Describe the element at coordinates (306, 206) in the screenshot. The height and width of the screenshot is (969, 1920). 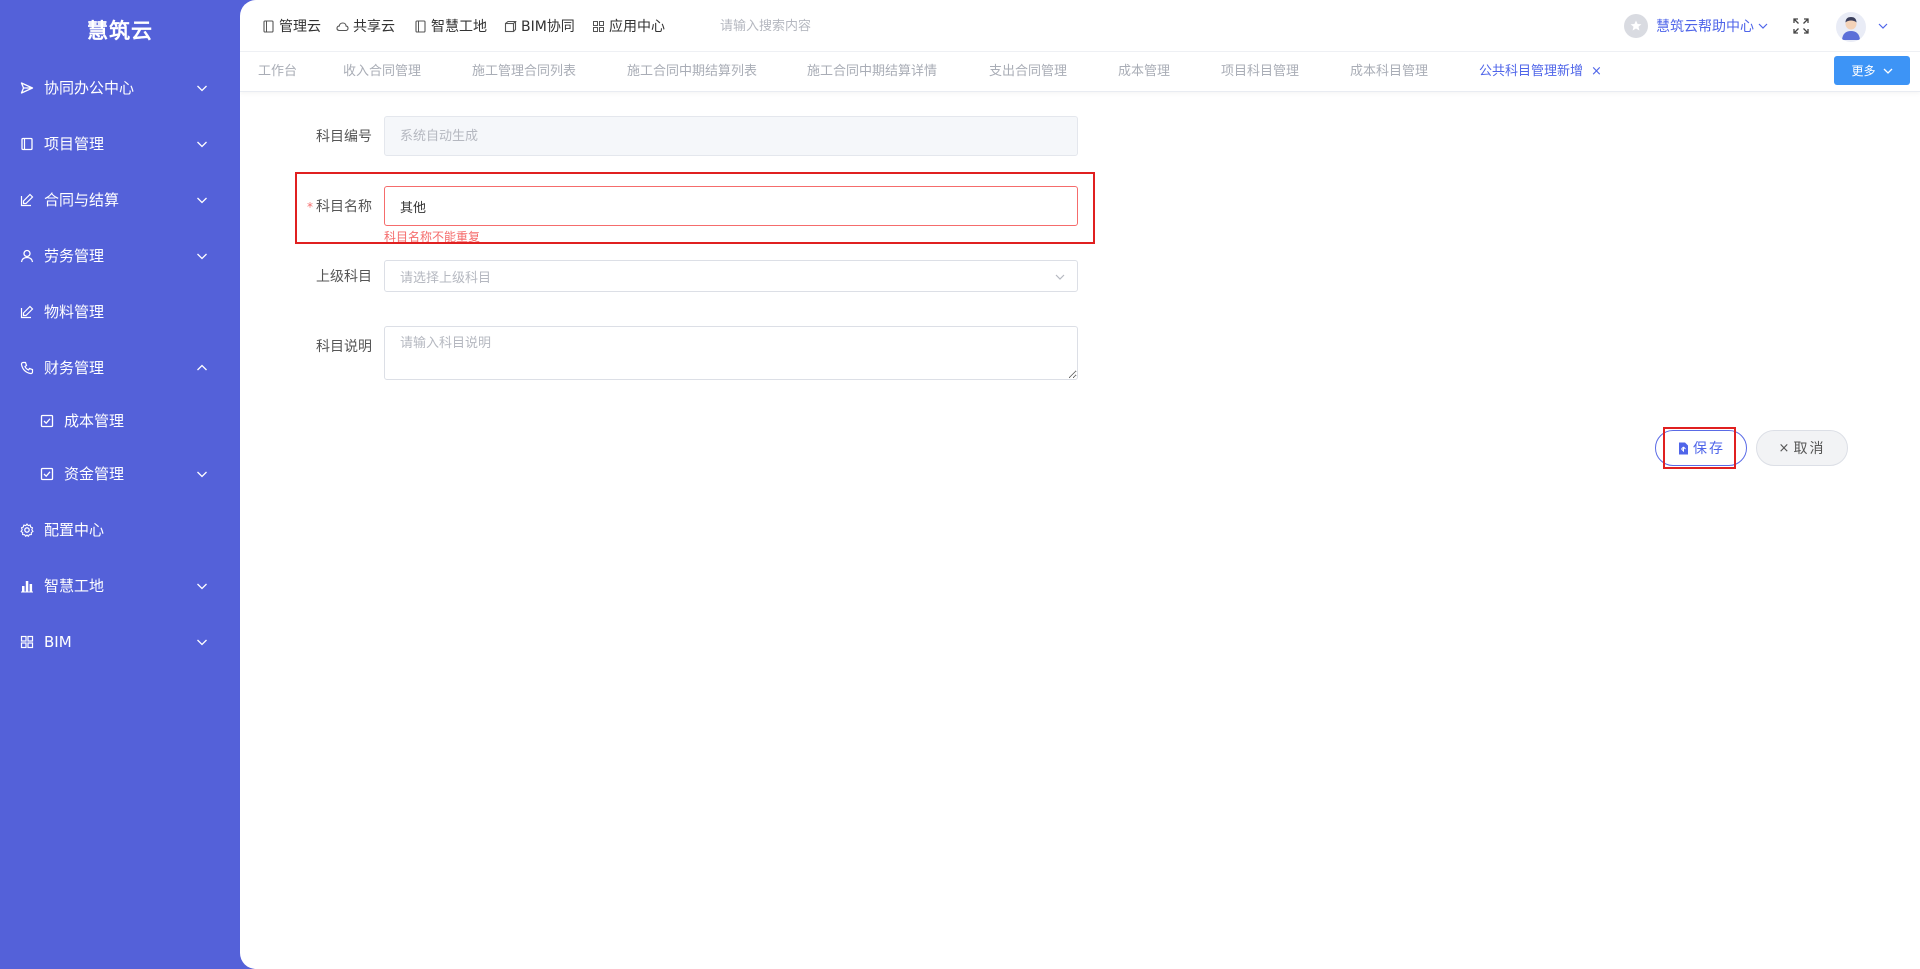
I see `subject-name-label: * 科目名称` at that location.